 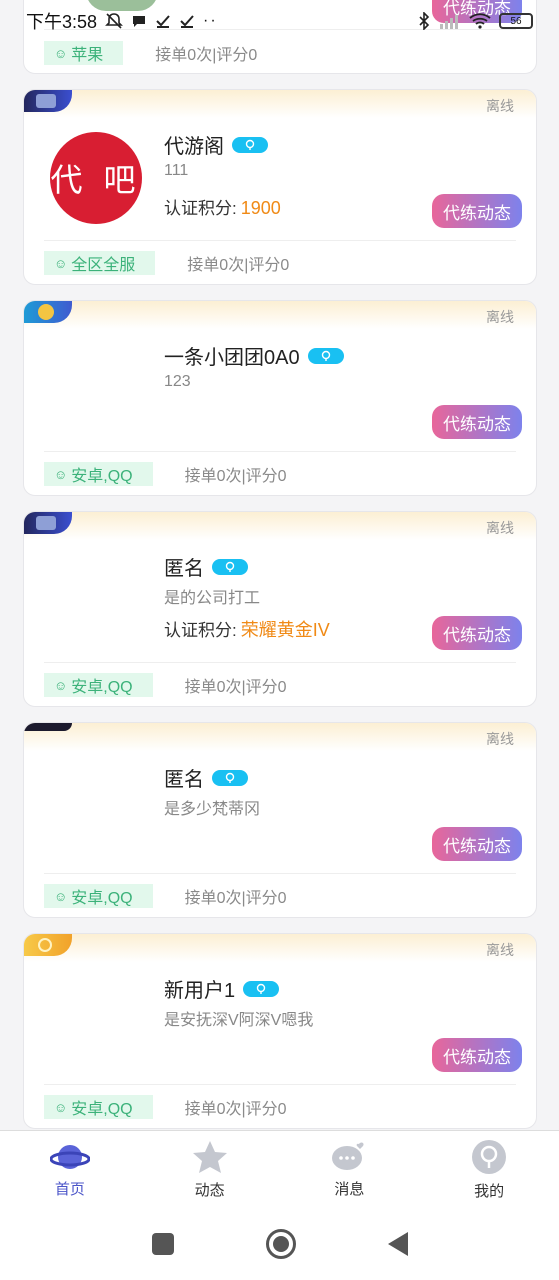 What do you see at coordinates (279, 1169) in the screenshot?
I see `bottom-nav: 首页 动态 消息 我的` at bounding box center [279, 1169].